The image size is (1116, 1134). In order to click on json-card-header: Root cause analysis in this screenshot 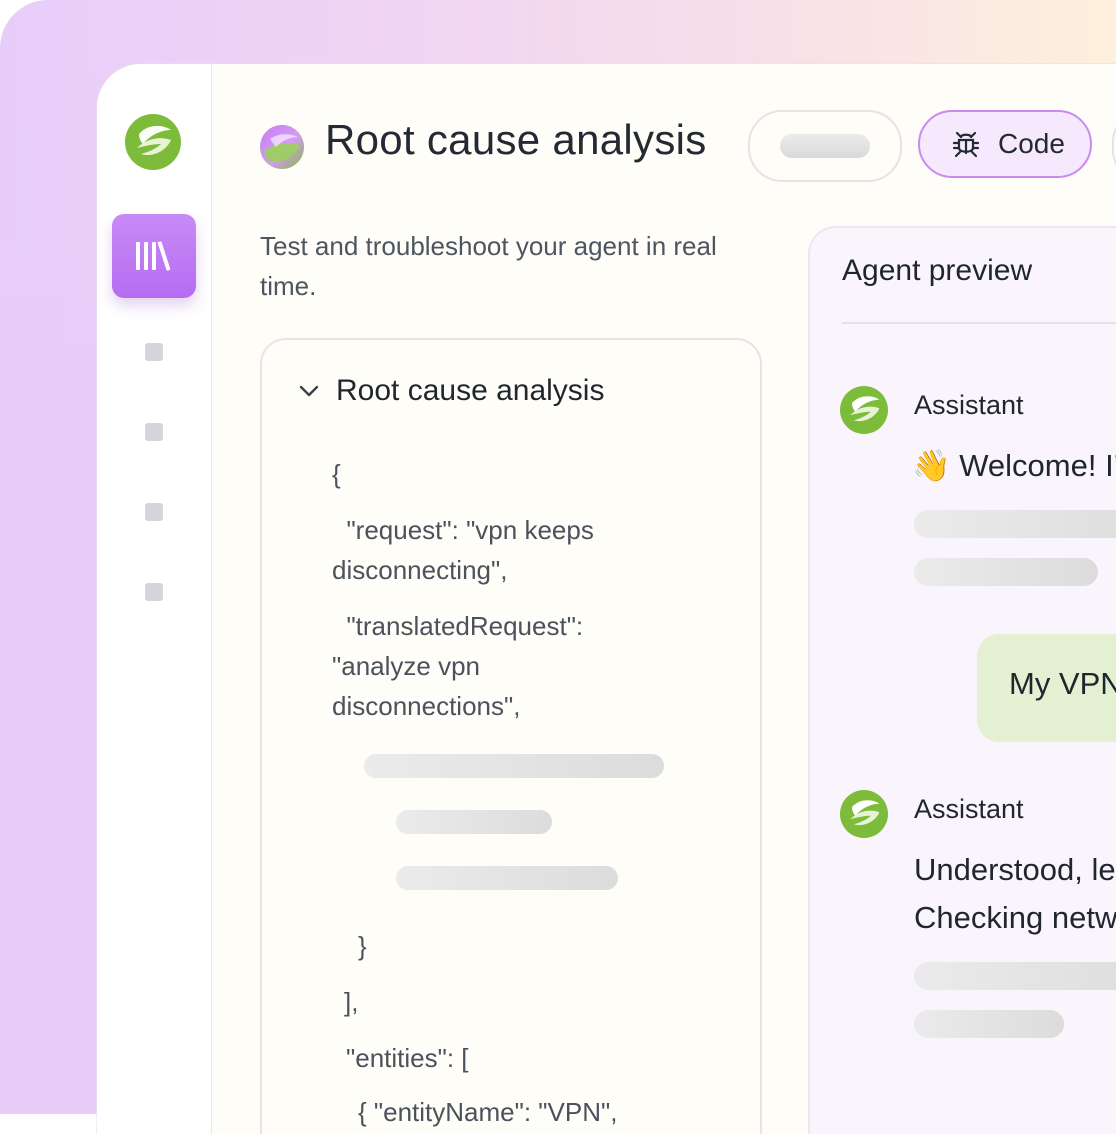, I will do `click(451, 391)`.